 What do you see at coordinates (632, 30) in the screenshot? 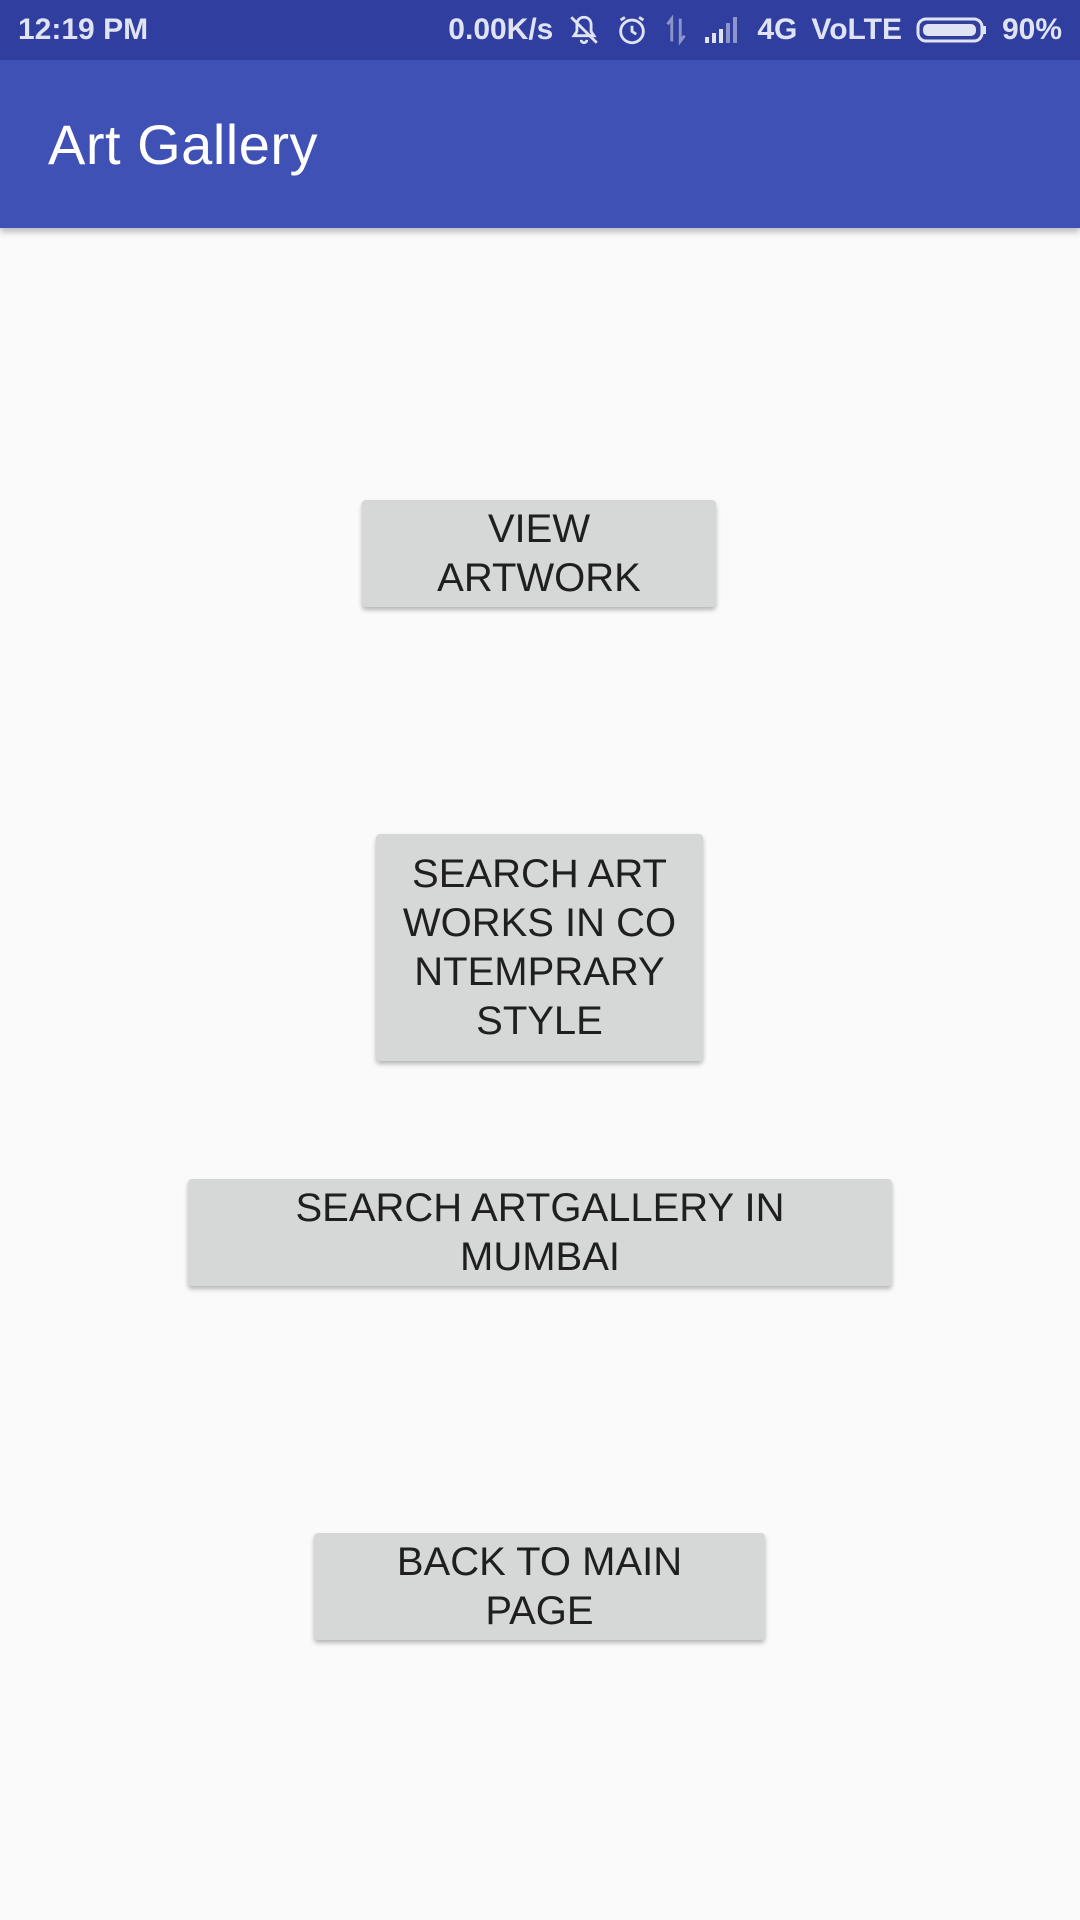
I see `alarm-icon` at bounding box center [632, 30].